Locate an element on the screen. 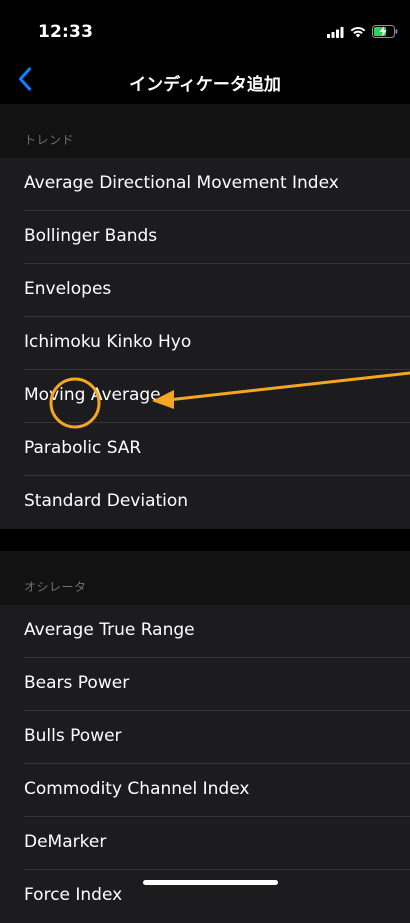 The height and width of the screenshot is (923, 410). list-item-label: Moving Average is located at coordinates (92, 395).